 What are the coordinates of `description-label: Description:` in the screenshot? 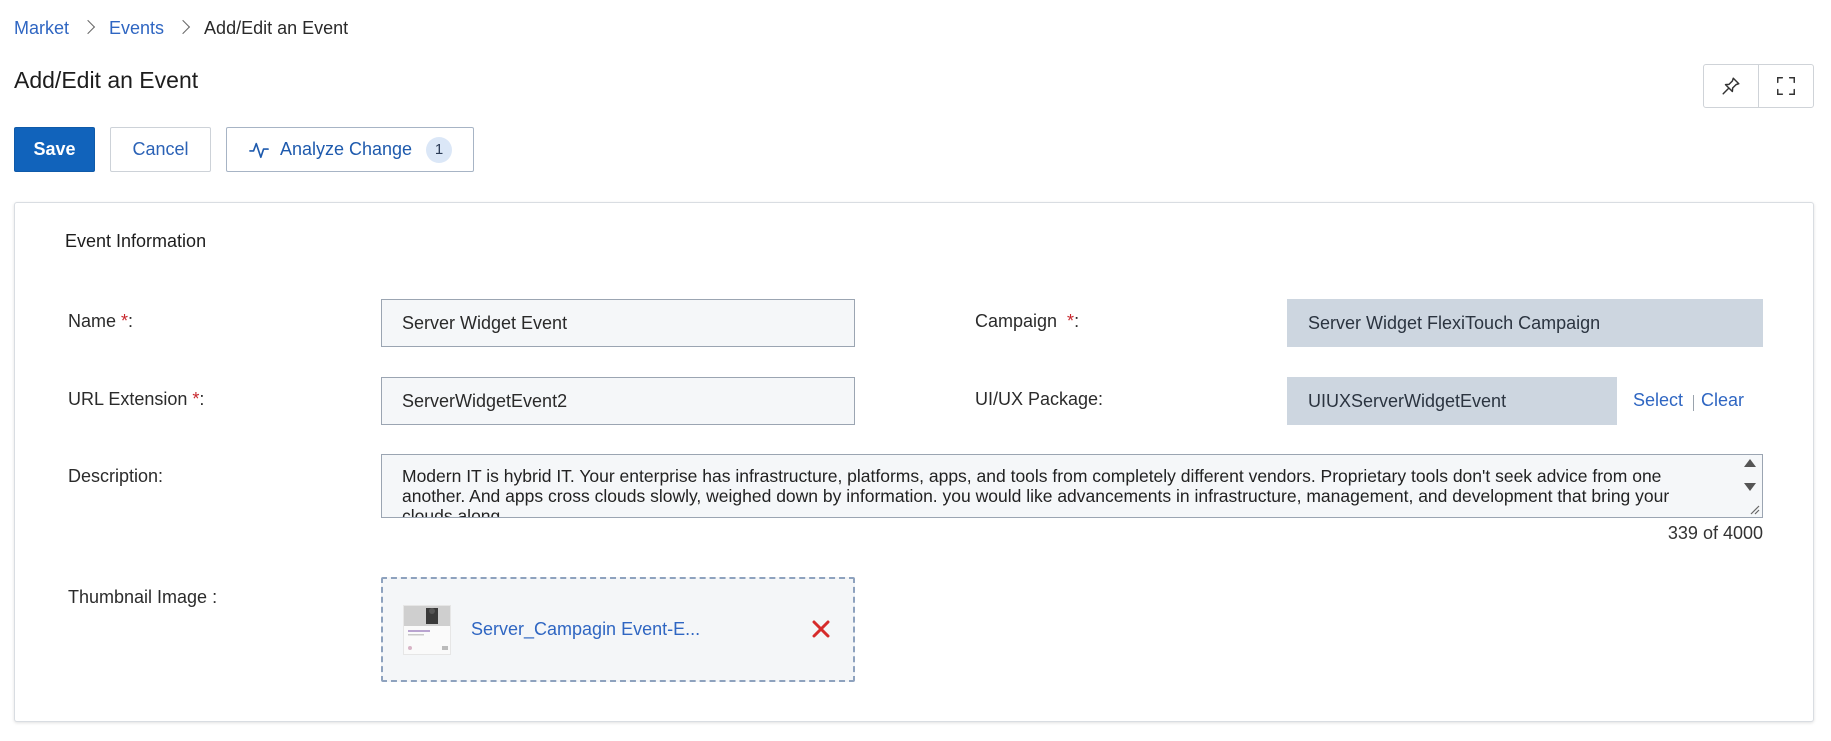 It's located at (116, 476).